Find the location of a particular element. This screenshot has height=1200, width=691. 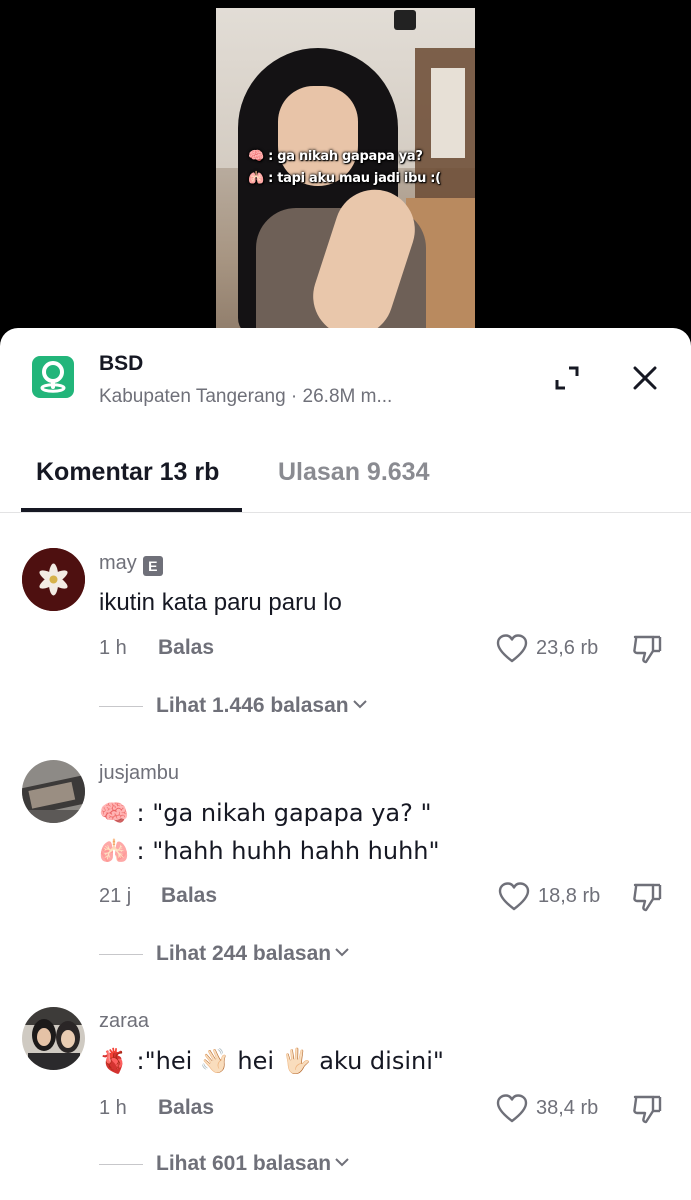

view-replies-button: Lihat 601 balasan is located at coordinates (224, 1165).